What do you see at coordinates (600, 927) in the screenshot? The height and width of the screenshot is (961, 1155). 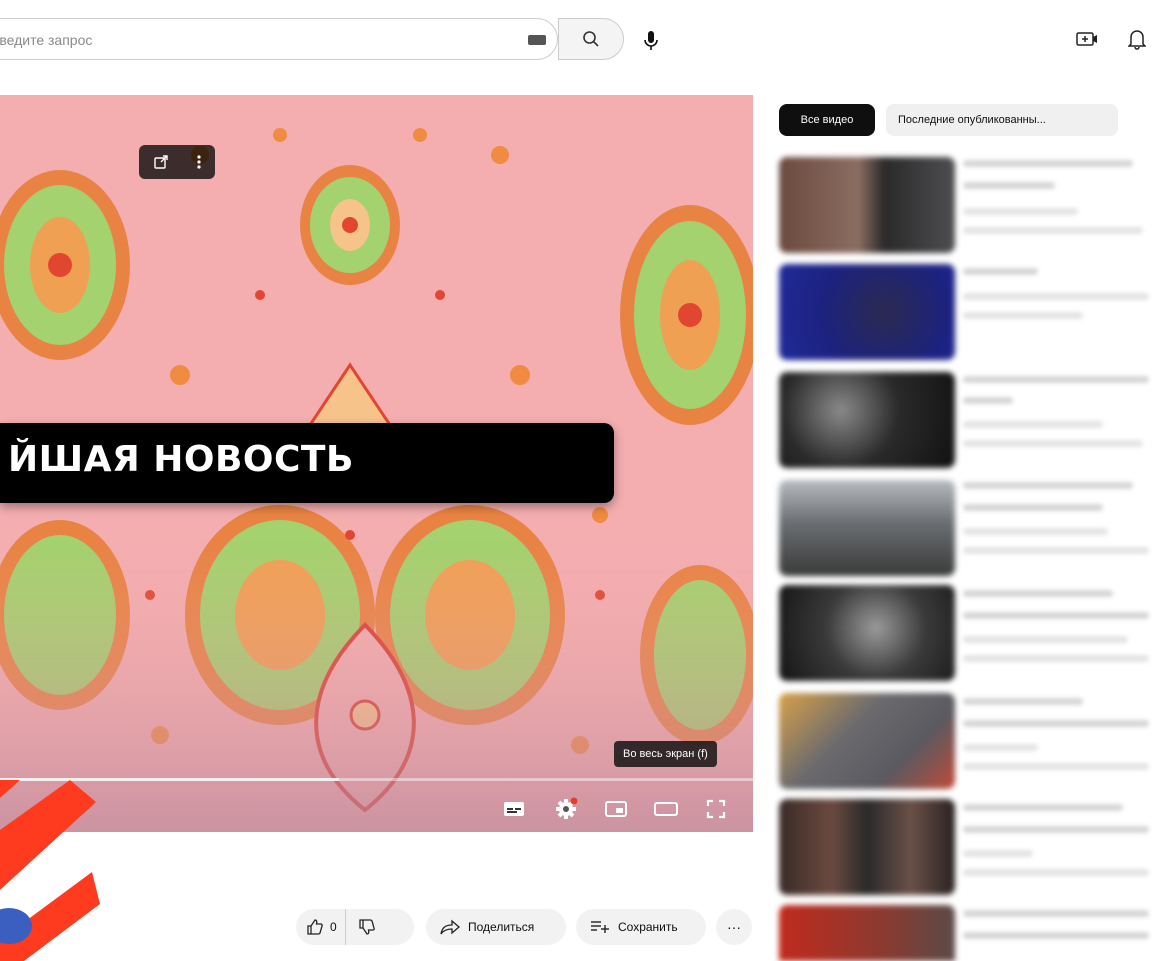 I see `add-to-playlist-icon` at bounding box center [600, 927].